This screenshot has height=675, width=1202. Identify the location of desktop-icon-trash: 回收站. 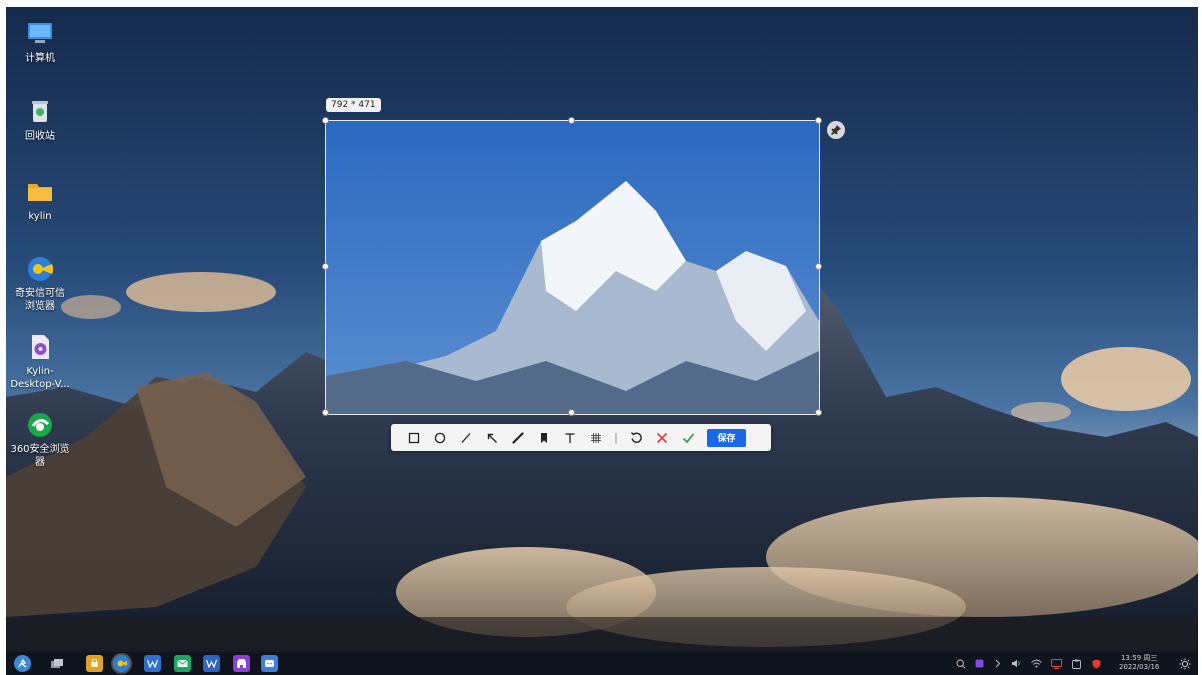
(40, 120).